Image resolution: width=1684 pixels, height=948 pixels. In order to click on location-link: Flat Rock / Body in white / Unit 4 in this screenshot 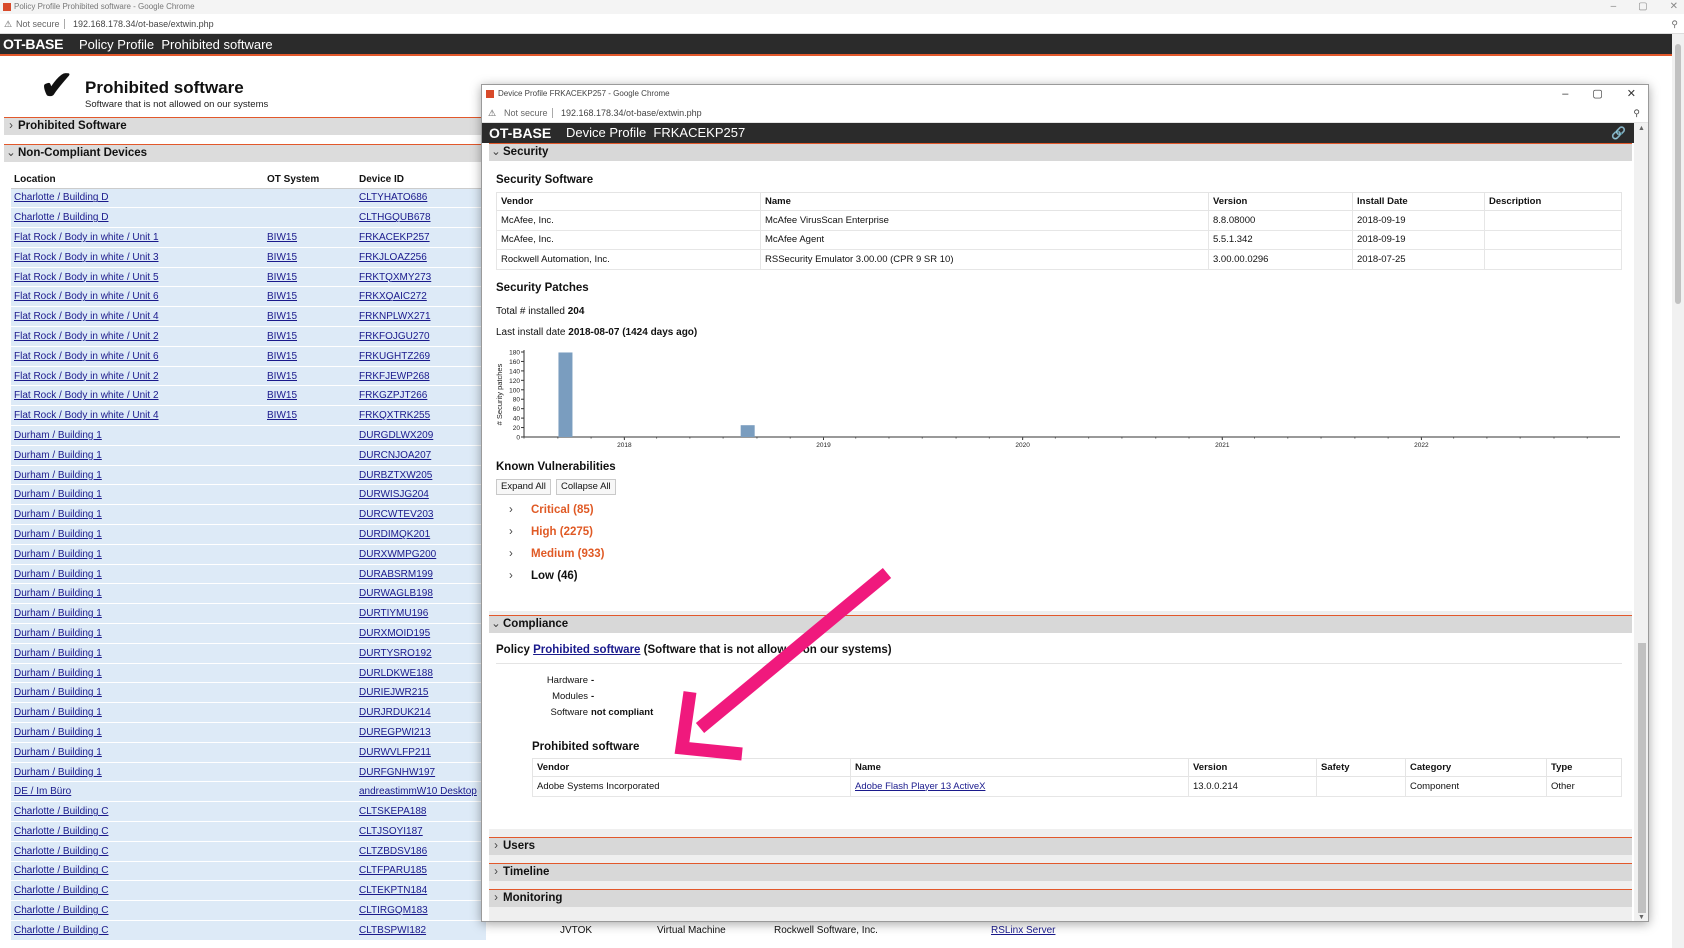, I will do `click(86, 415)`.